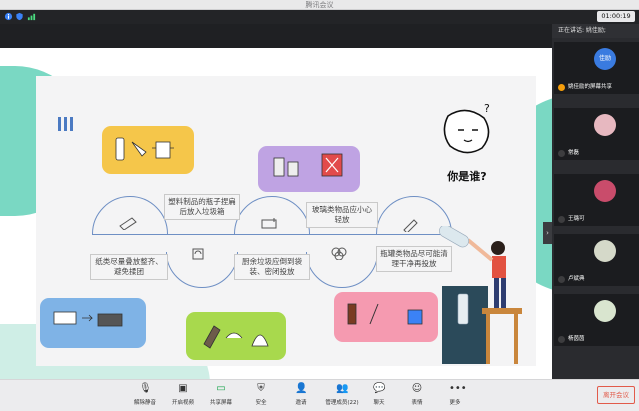  I want to click on start-video-button: ▣ 开启视频, so click(183, 396).